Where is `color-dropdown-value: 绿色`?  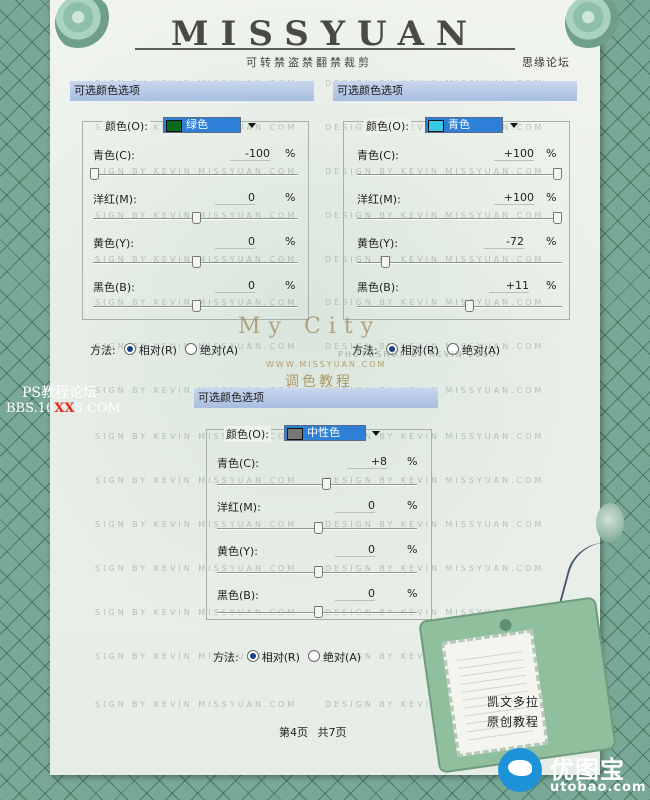 color-dropdown-value: 绿色 is located at coordinates (197, 124).